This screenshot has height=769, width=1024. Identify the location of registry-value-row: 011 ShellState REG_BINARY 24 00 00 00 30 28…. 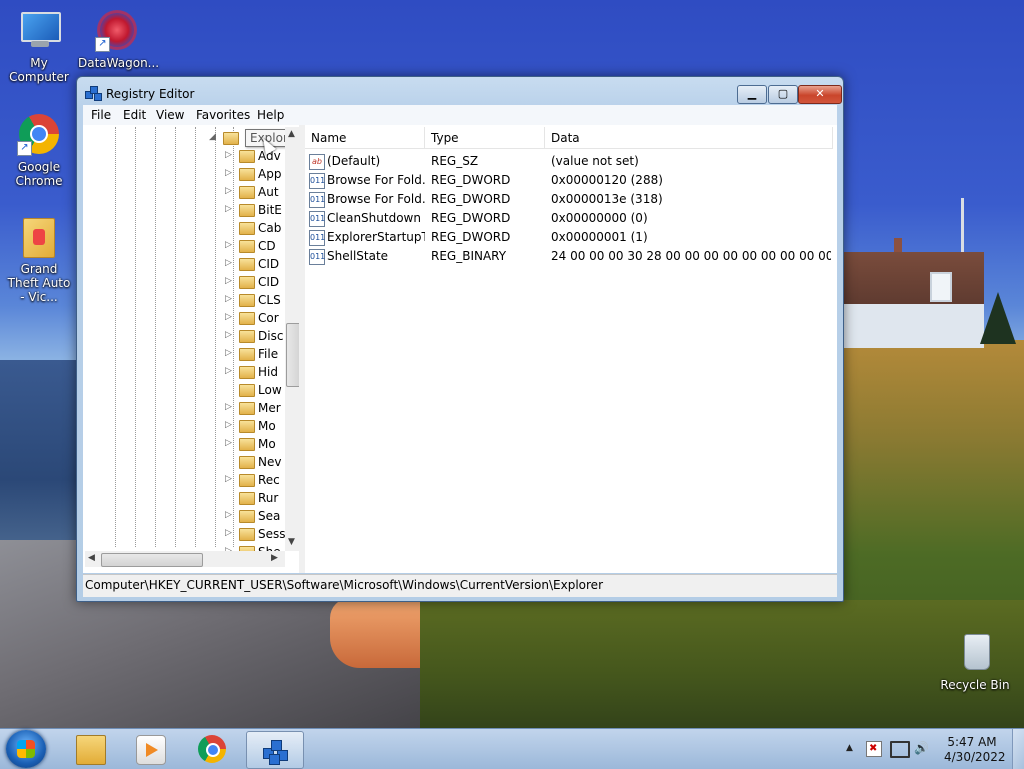
(569, 256).